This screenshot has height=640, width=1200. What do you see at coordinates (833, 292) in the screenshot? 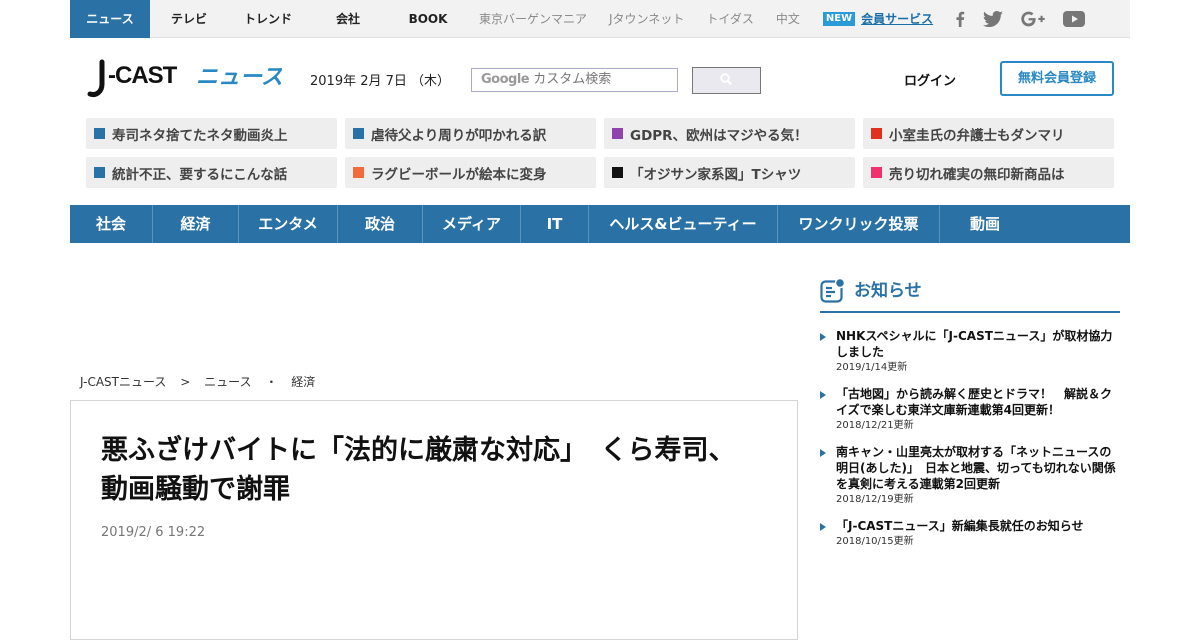
I see `notice-icon` at bounding box center [833, 292].